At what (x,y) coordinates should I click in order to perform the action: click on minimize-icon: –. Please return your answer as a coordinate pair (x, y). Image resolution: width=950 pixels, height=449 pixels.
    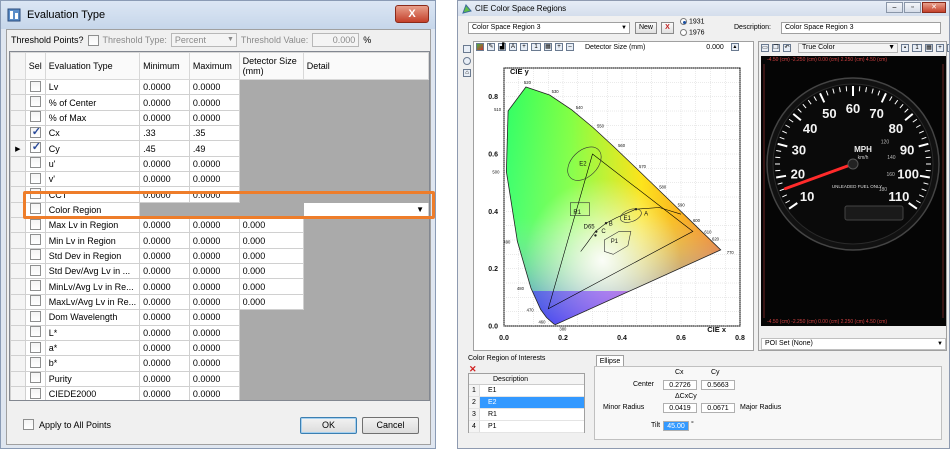
    Looking at the image, I should click on (894, 7).